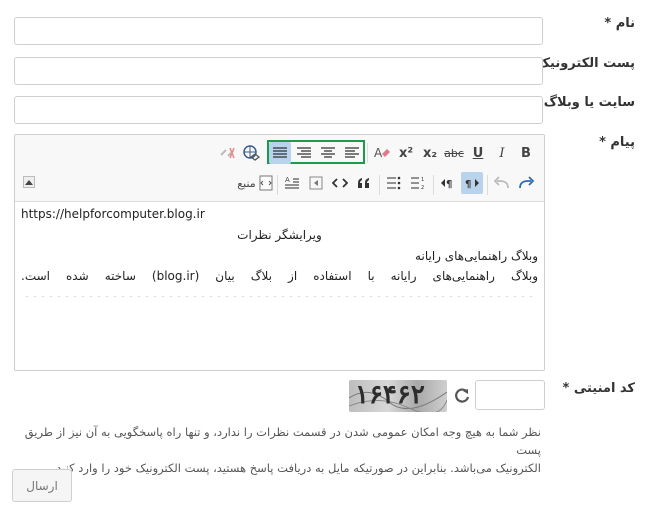 The image size is (661, 514). I want to click on remove-link-icon, so click(227, 153).